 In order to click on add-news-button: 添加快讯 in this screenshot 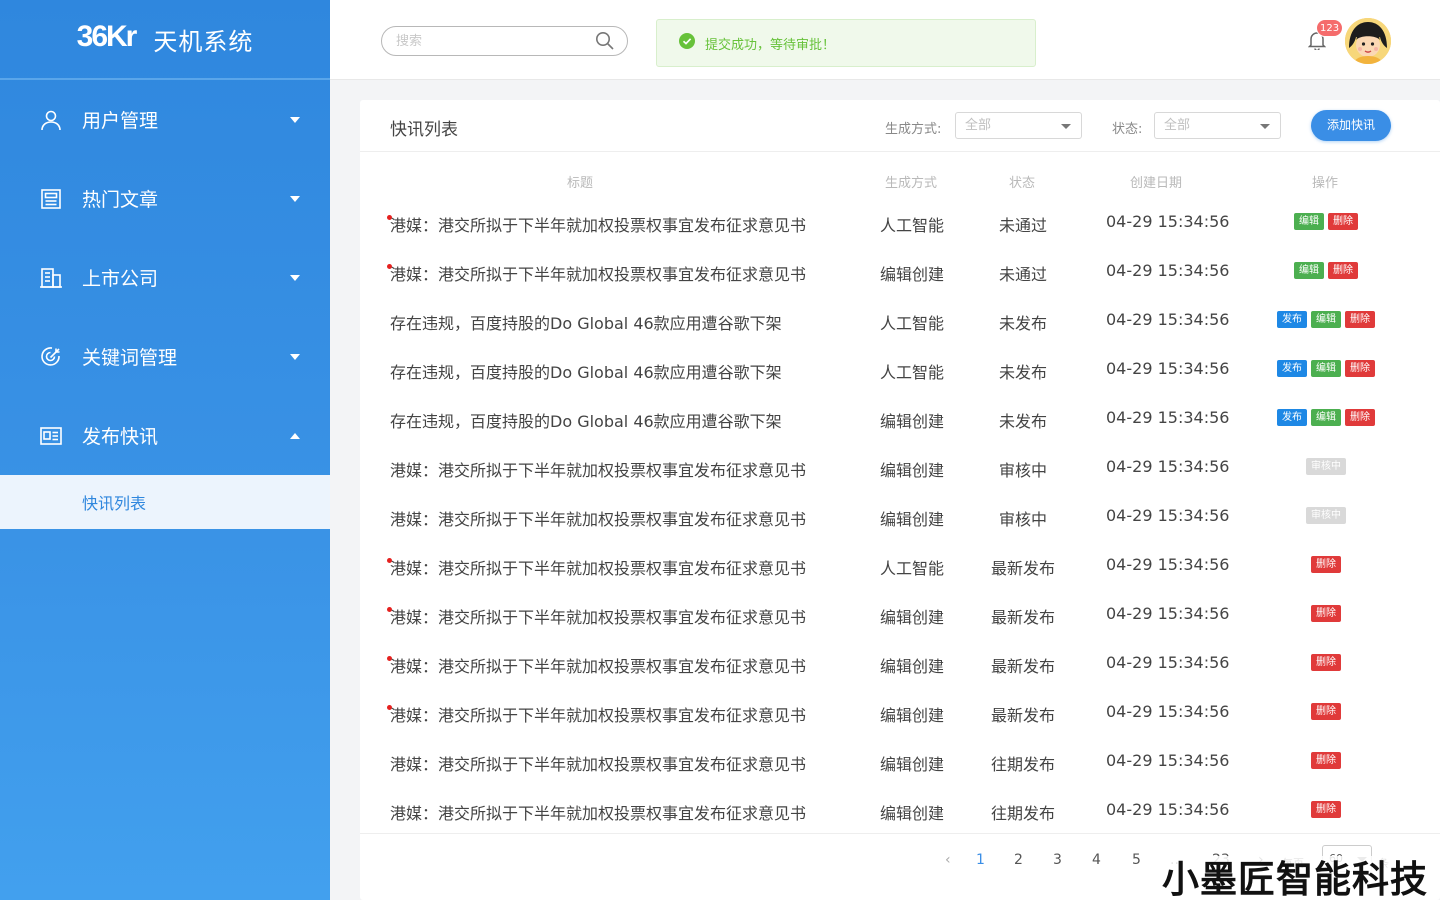, I will do `click(1351, 125)`.